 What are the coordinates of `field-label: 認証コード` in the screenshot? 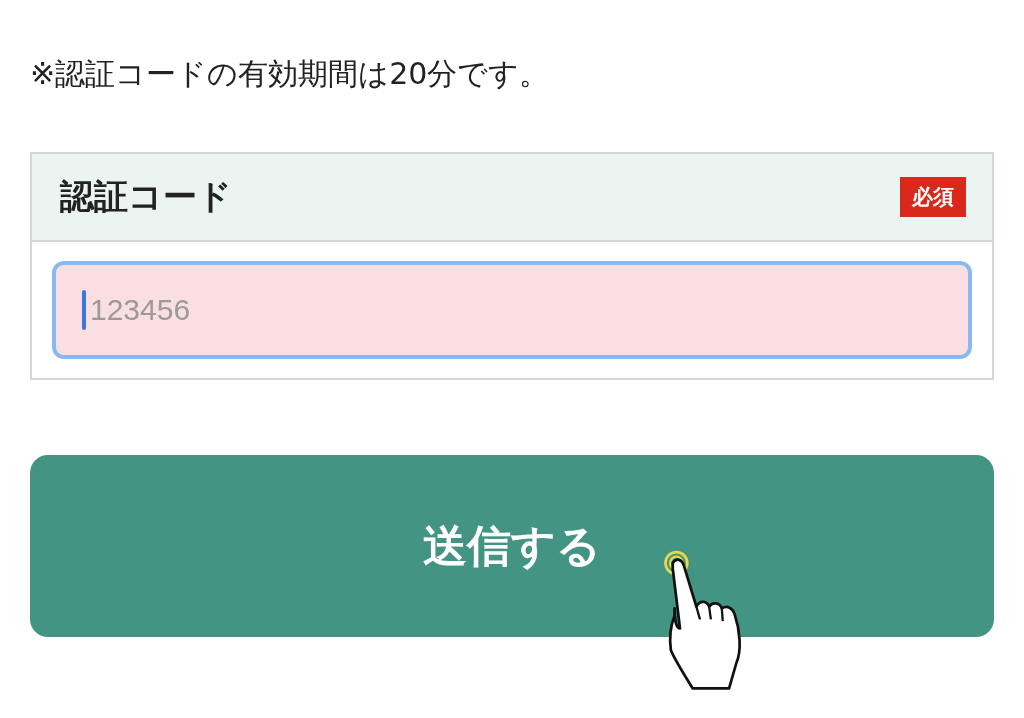 It's located at (146, 196).